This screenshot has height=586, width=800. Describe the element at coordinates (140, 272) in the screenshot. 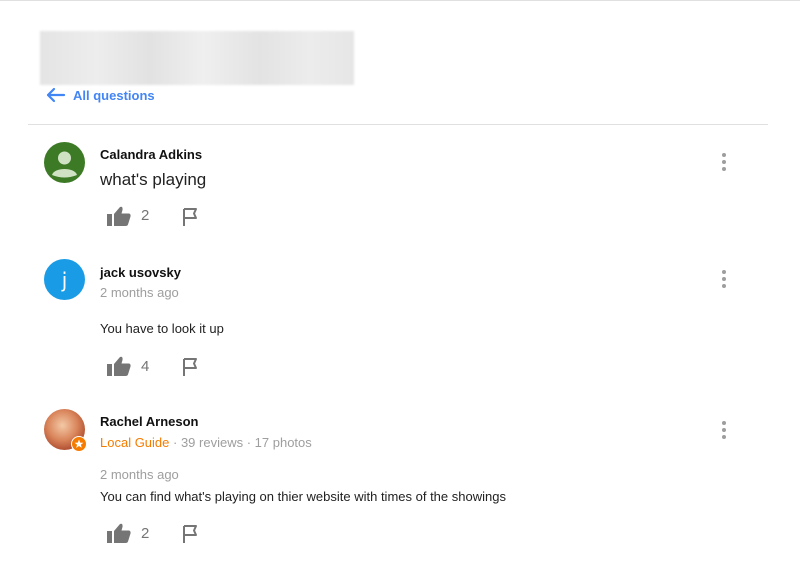

I see `answer-author-name: jack usovsky` at that location.